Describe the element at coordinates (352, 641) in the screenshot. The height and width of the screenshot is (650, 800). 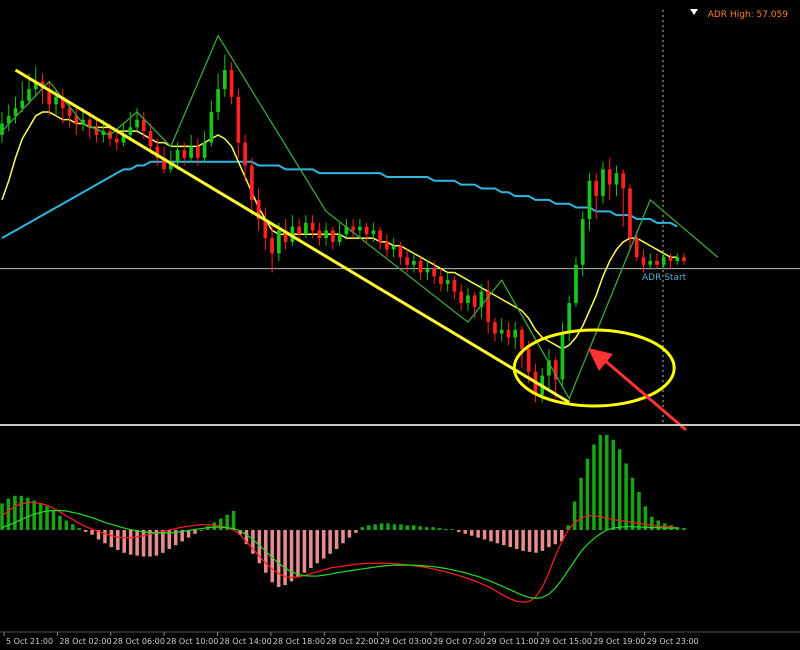
I see `time-axis-label: 28 Oct 22:00` at that location.